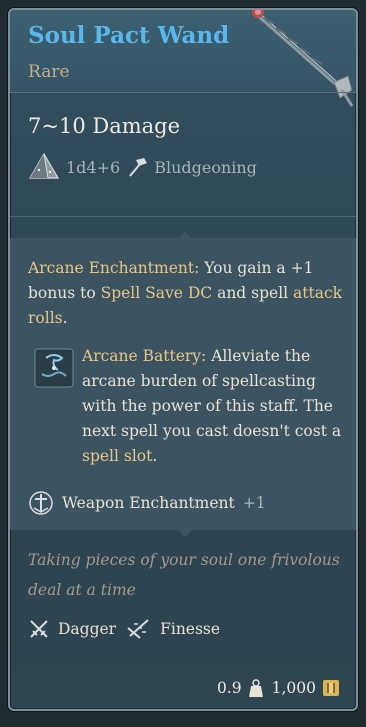  I want to click on spell-save-dc-link: Spell Save DC, so click(157, 293).